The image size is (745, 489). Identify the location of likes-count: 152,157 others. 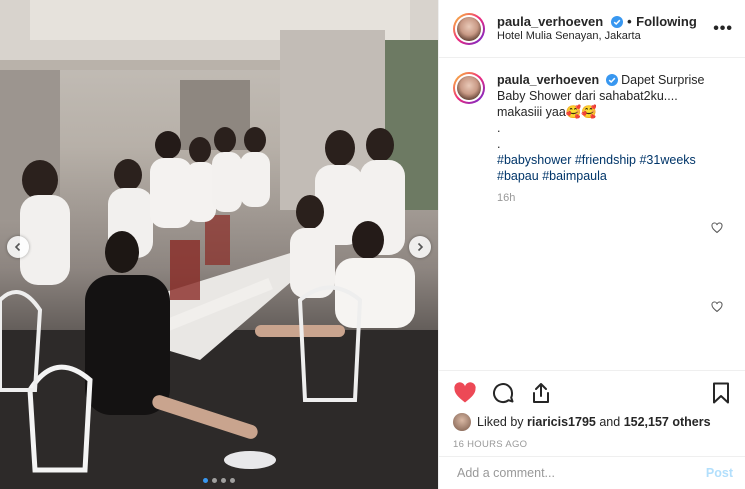
(667, 422).